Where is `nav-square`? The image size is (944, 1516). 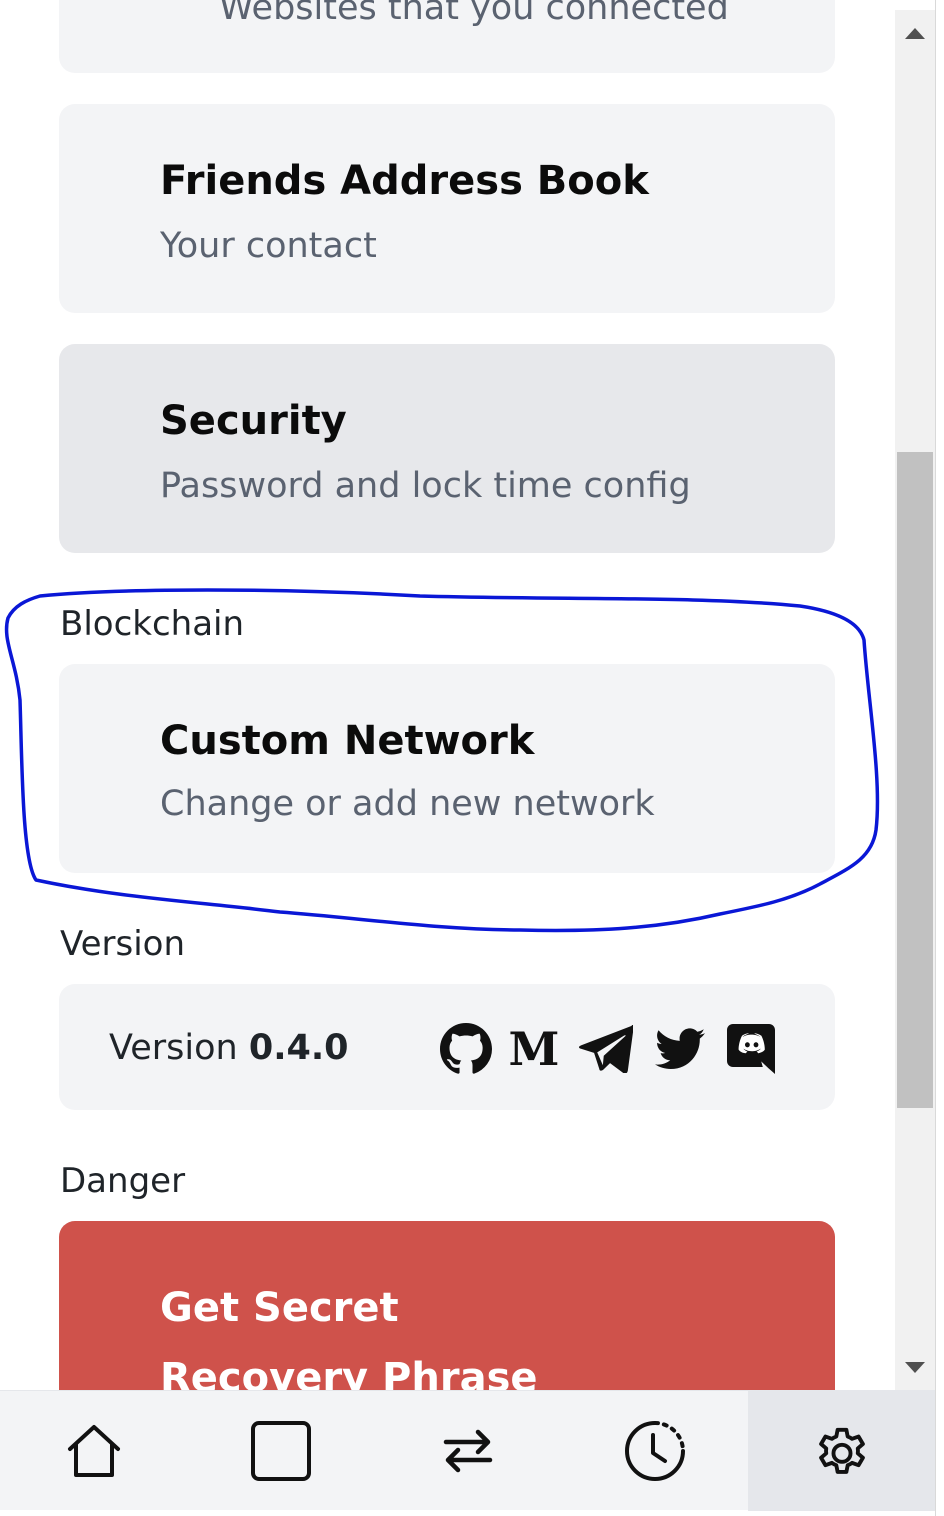 nav-square is located at coordinates (280, 1451).